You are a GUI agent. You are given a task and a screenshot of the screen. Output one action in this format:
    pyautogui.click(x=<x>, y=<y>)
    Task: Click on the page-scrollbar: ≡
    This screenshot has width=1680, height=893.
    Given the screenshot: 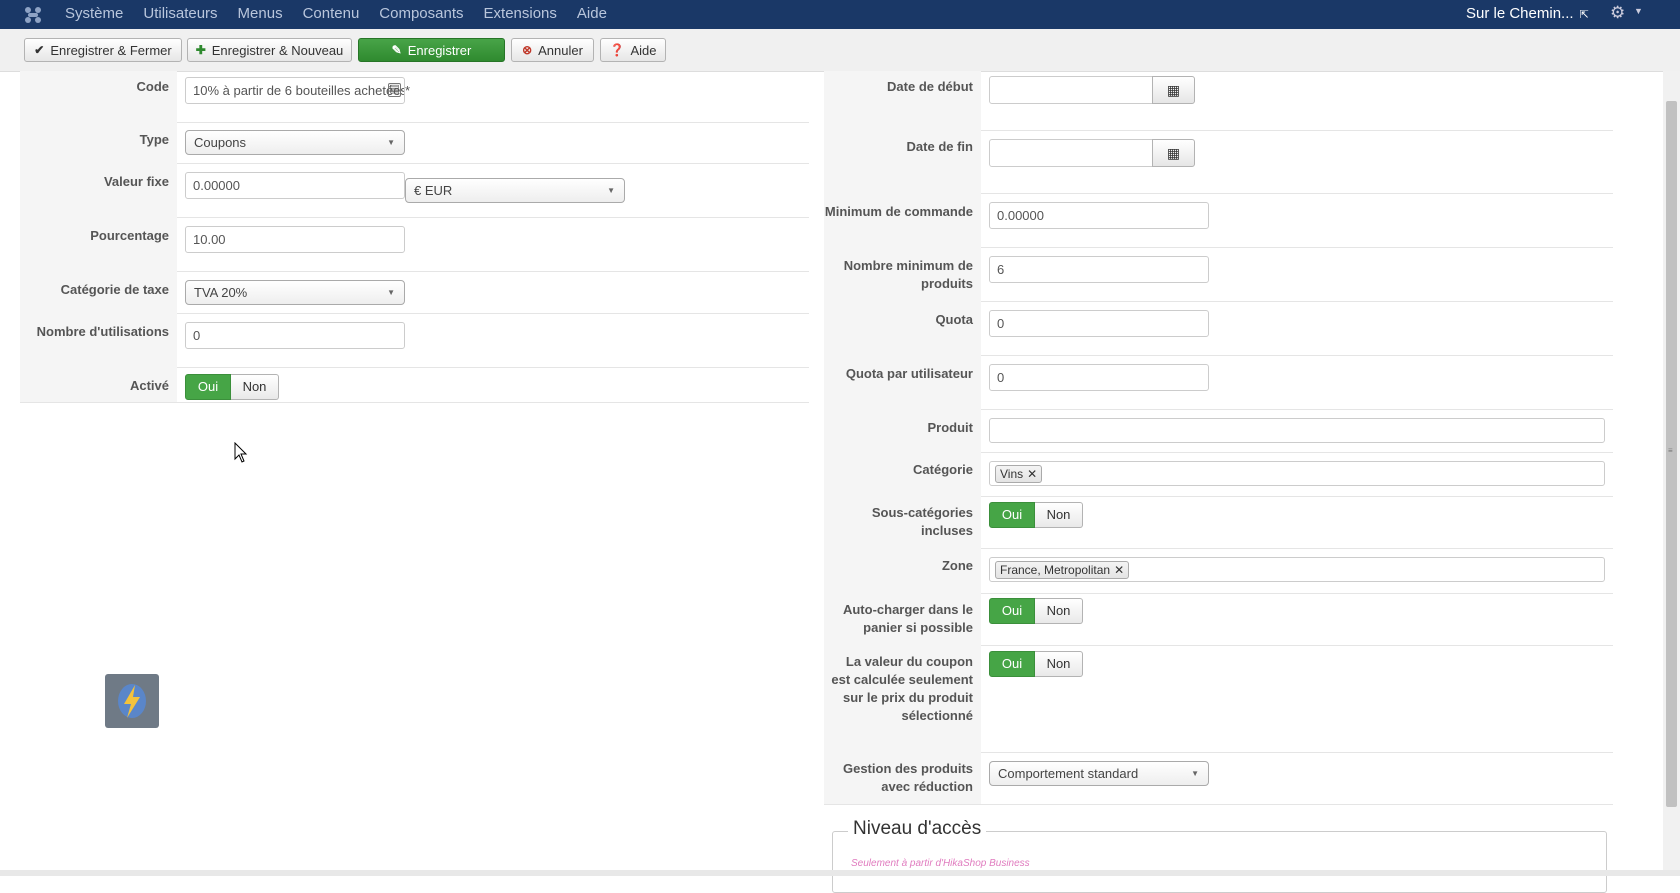 What is the action you would take?
    pyautogui.click(x=1671, y=473)
    